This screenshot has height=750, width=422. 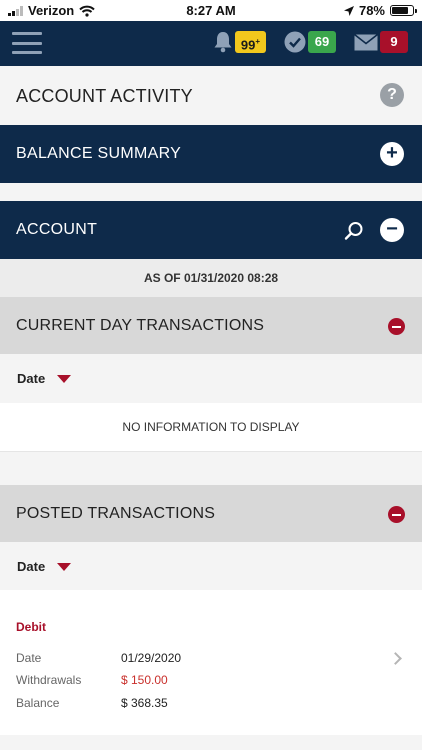 What do you see at coordinates (211, 378) in the screenshot?
I see `current-day-sort-row: Date` at bounding box center [211, 378].